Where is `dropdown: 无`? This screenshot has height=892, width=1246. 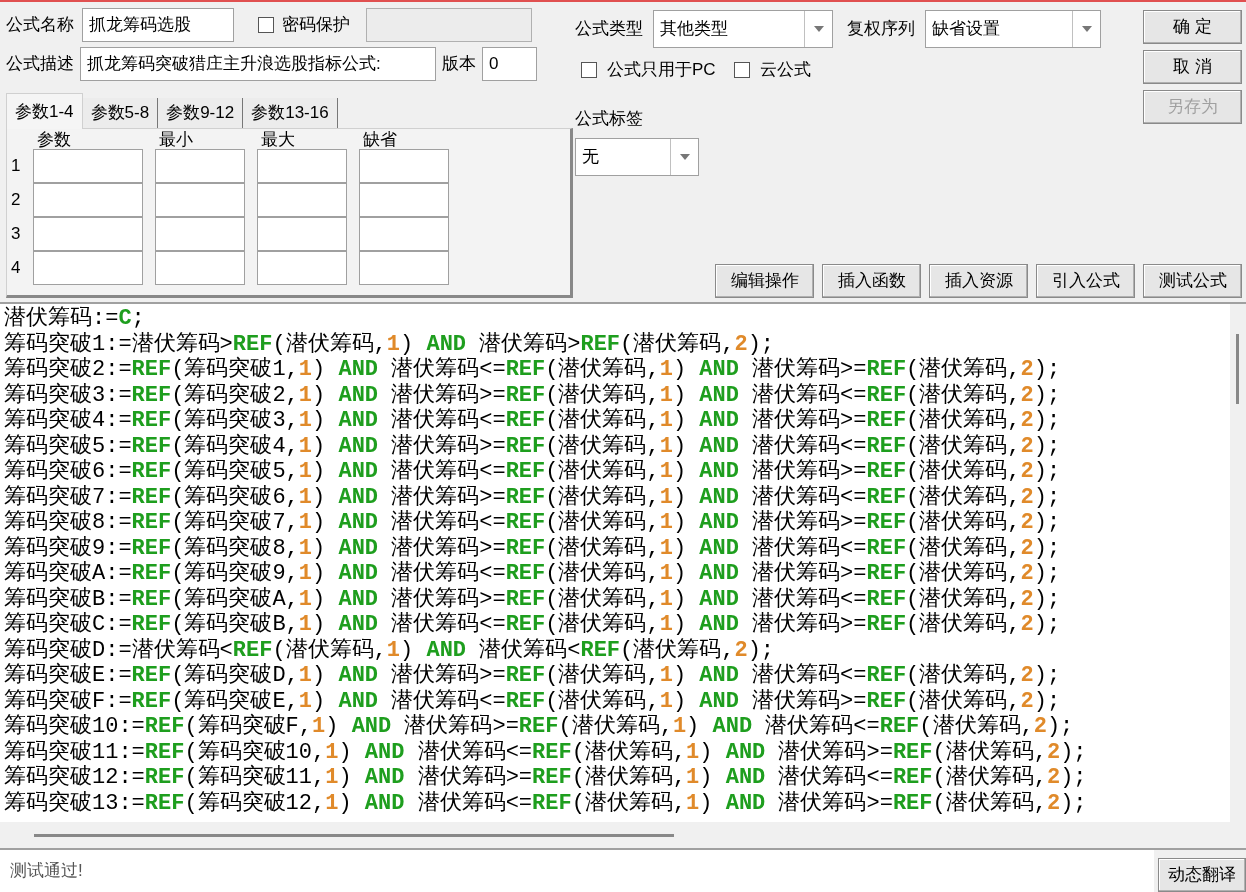 dropdown: 无 is located at coordinates (637, 156).